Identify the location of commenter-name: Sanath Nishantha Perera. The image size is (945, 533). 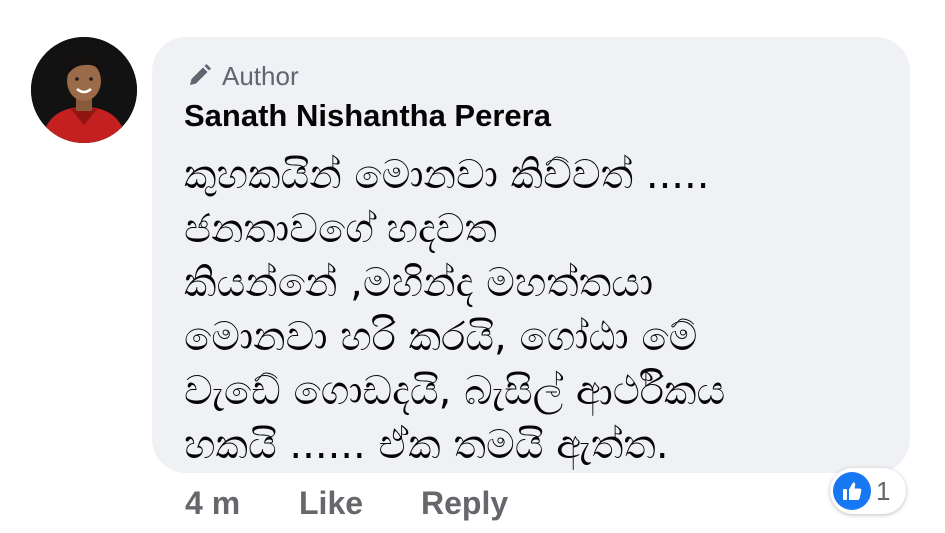
(367, 116).